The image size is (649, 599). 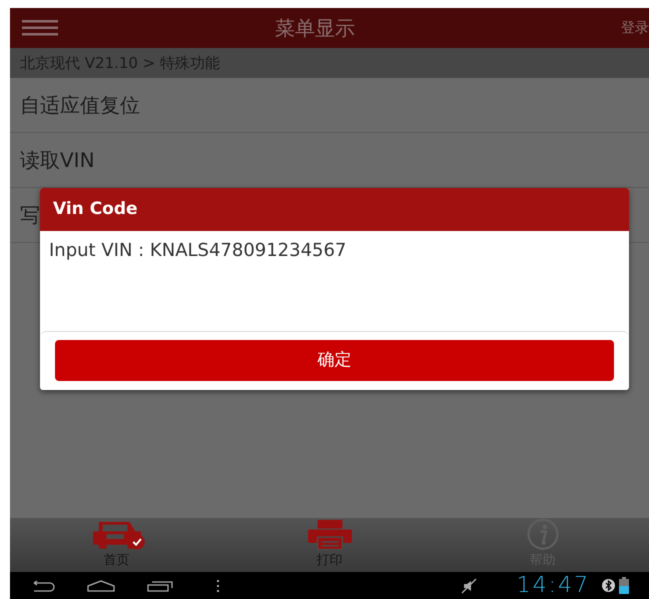 What do you see at coordinates (101, 586) in the screenshot?
I see `home-icon` at bounding box center [101, 586].